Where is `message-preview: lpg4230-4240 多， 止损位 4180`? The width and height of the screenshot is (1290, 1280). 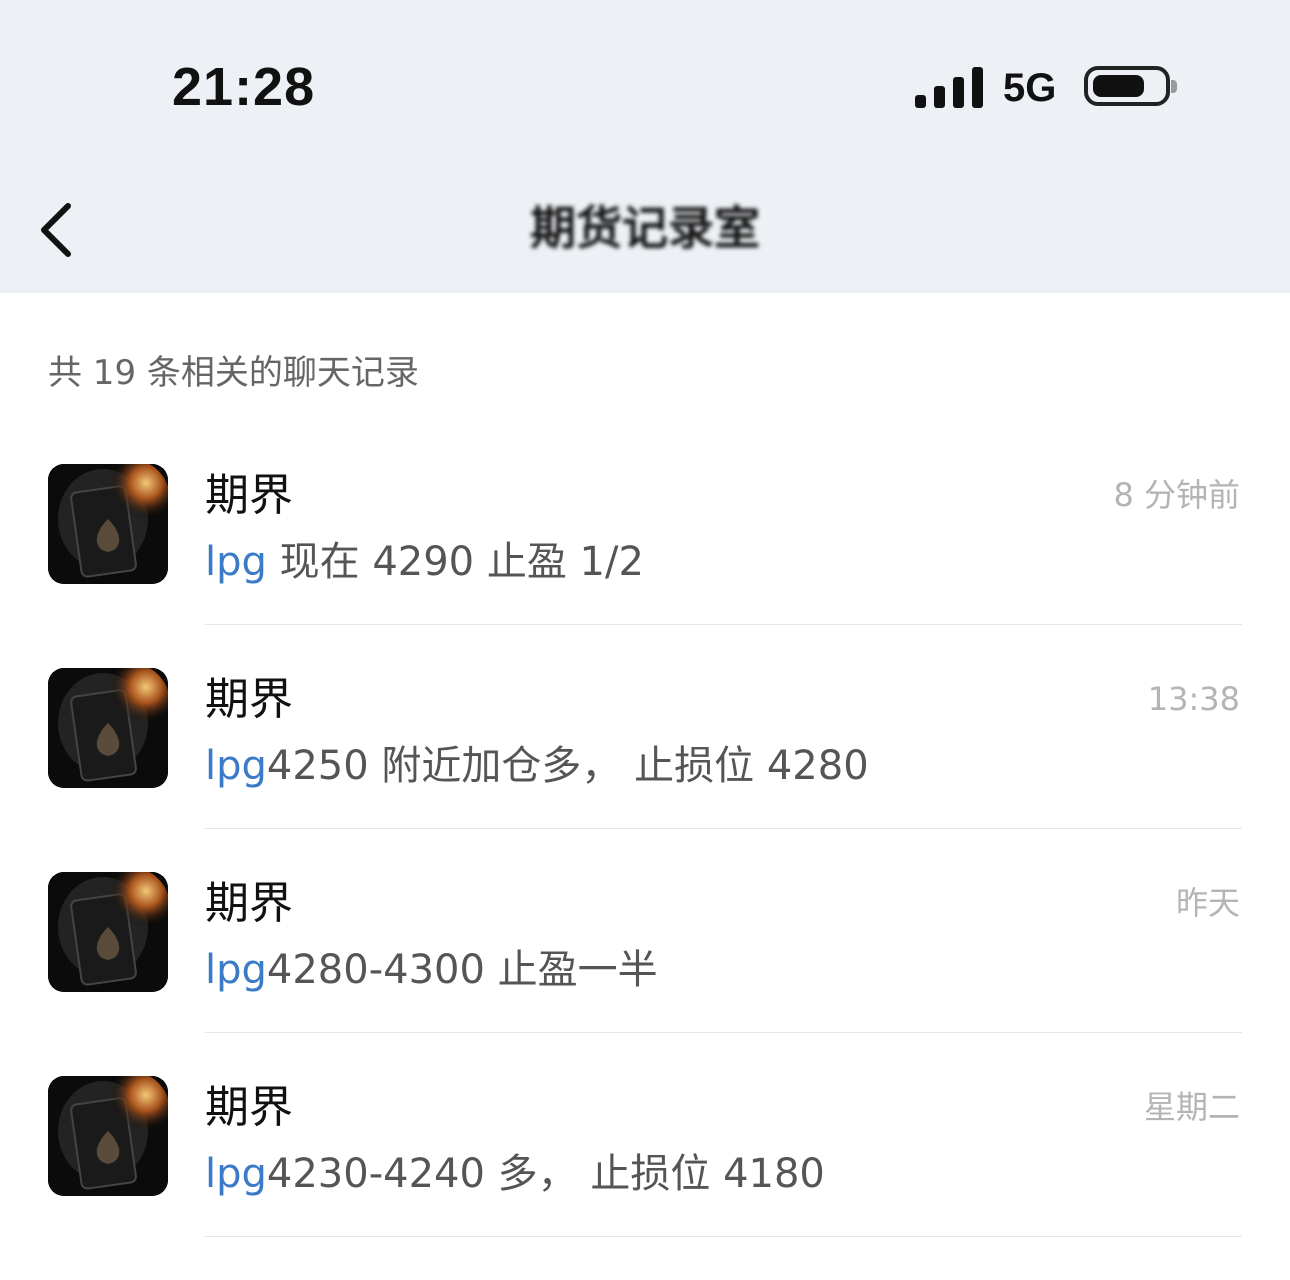 message-preview: lpg4230-4240 多， 止损位 4180 is located at coordinates (515, 1174).